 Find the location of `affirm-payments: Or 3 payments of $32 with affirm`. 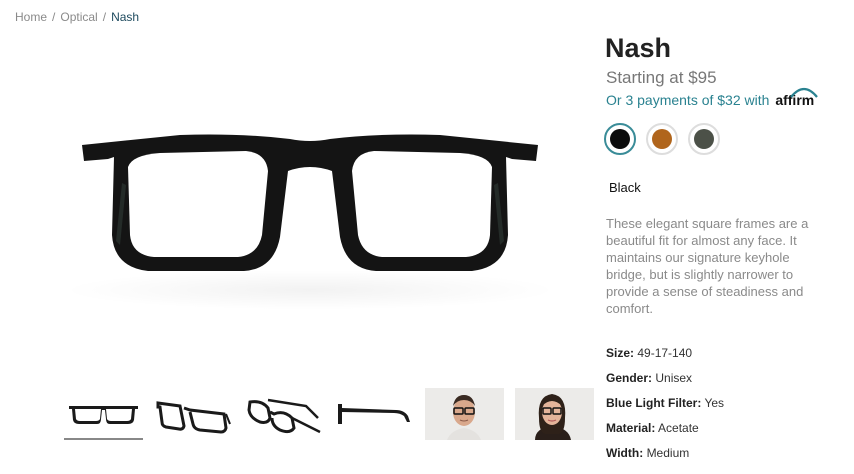

affirm-payments: Or 3 payments of $32 with affirm is located at coordinates (712, 97).